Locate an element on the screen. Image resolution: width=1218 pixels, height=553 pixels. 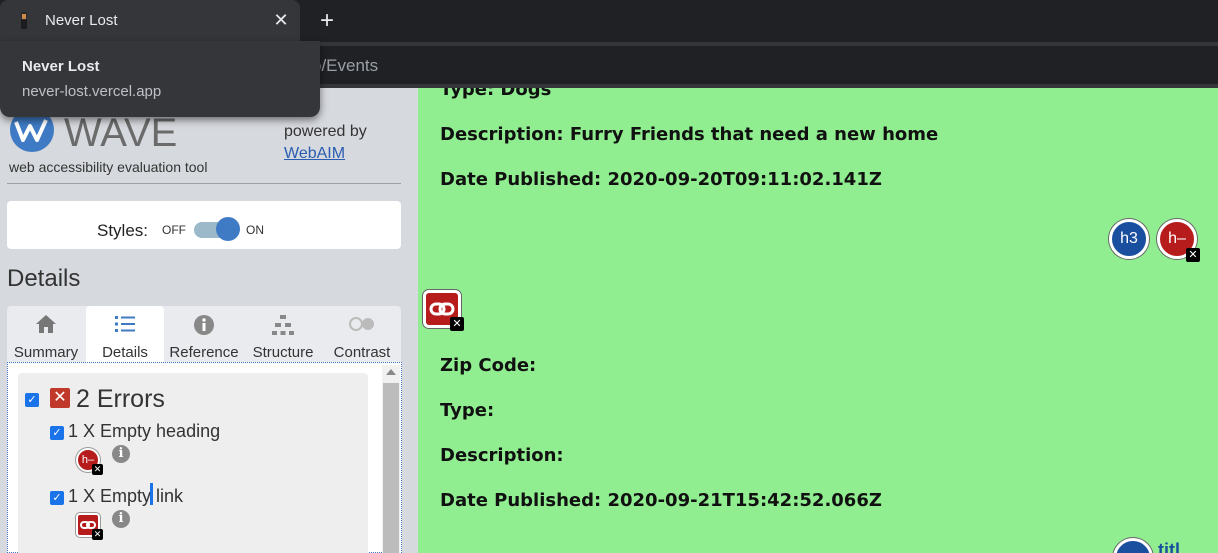
empty-heading-icon: h– ✕ is located at coordinates (89, 461).